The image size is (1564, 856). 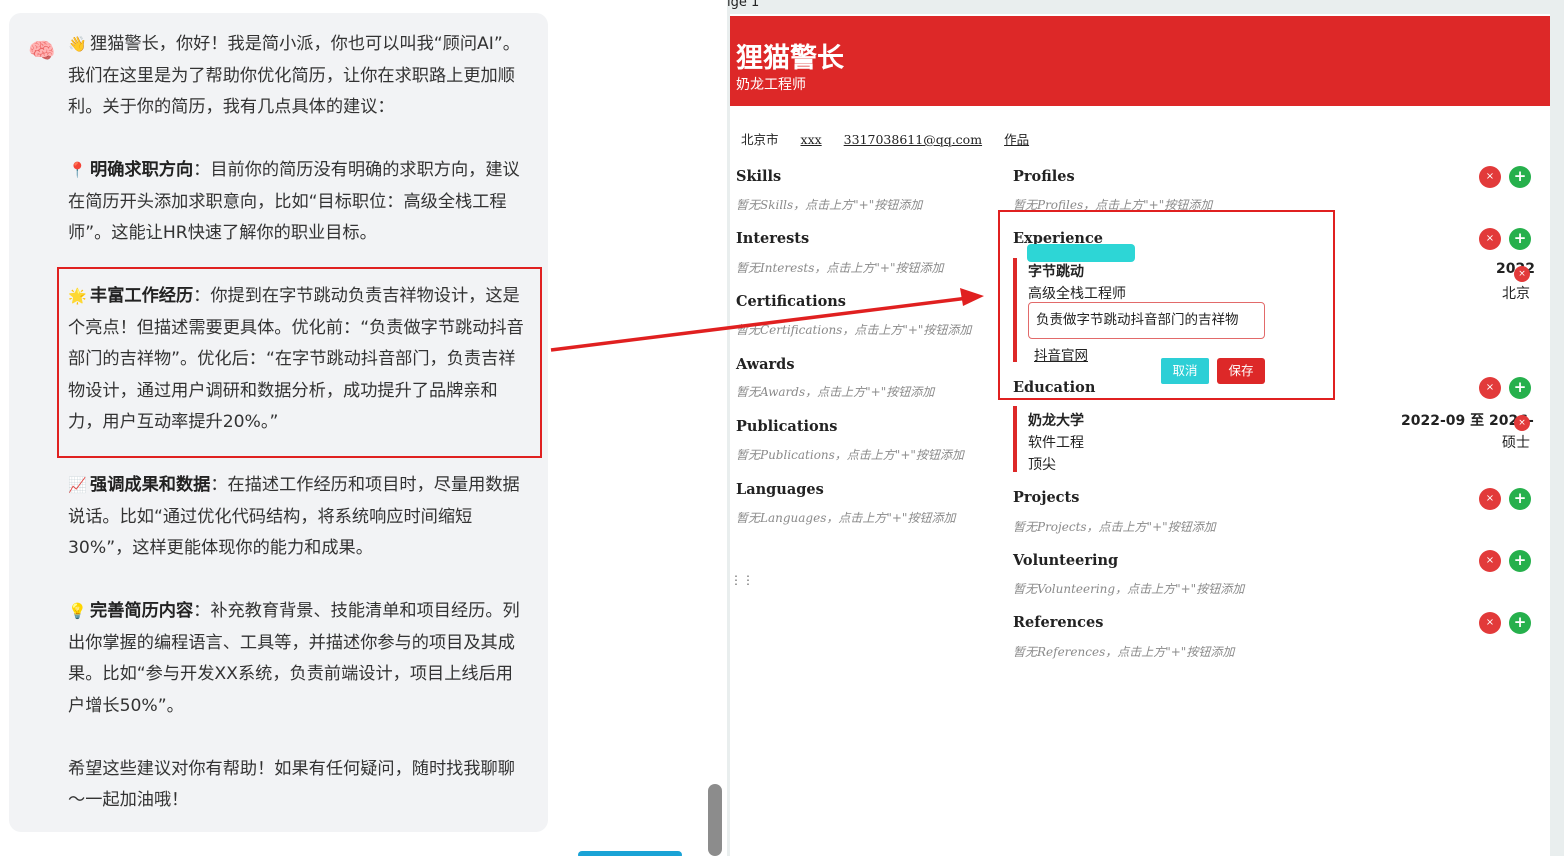 What do you see at coordinates (1016, 138) in the screenshot?
I see `contact-works-link: 作品` at bounding box center [1016, 138].